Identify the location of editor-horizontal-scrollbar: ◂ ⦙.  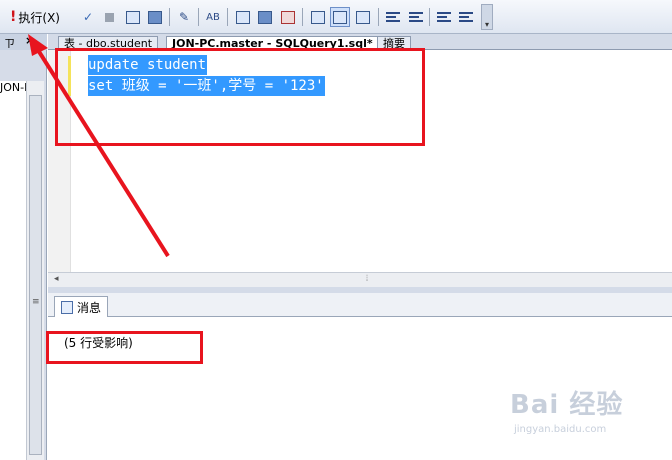
(360, 279).